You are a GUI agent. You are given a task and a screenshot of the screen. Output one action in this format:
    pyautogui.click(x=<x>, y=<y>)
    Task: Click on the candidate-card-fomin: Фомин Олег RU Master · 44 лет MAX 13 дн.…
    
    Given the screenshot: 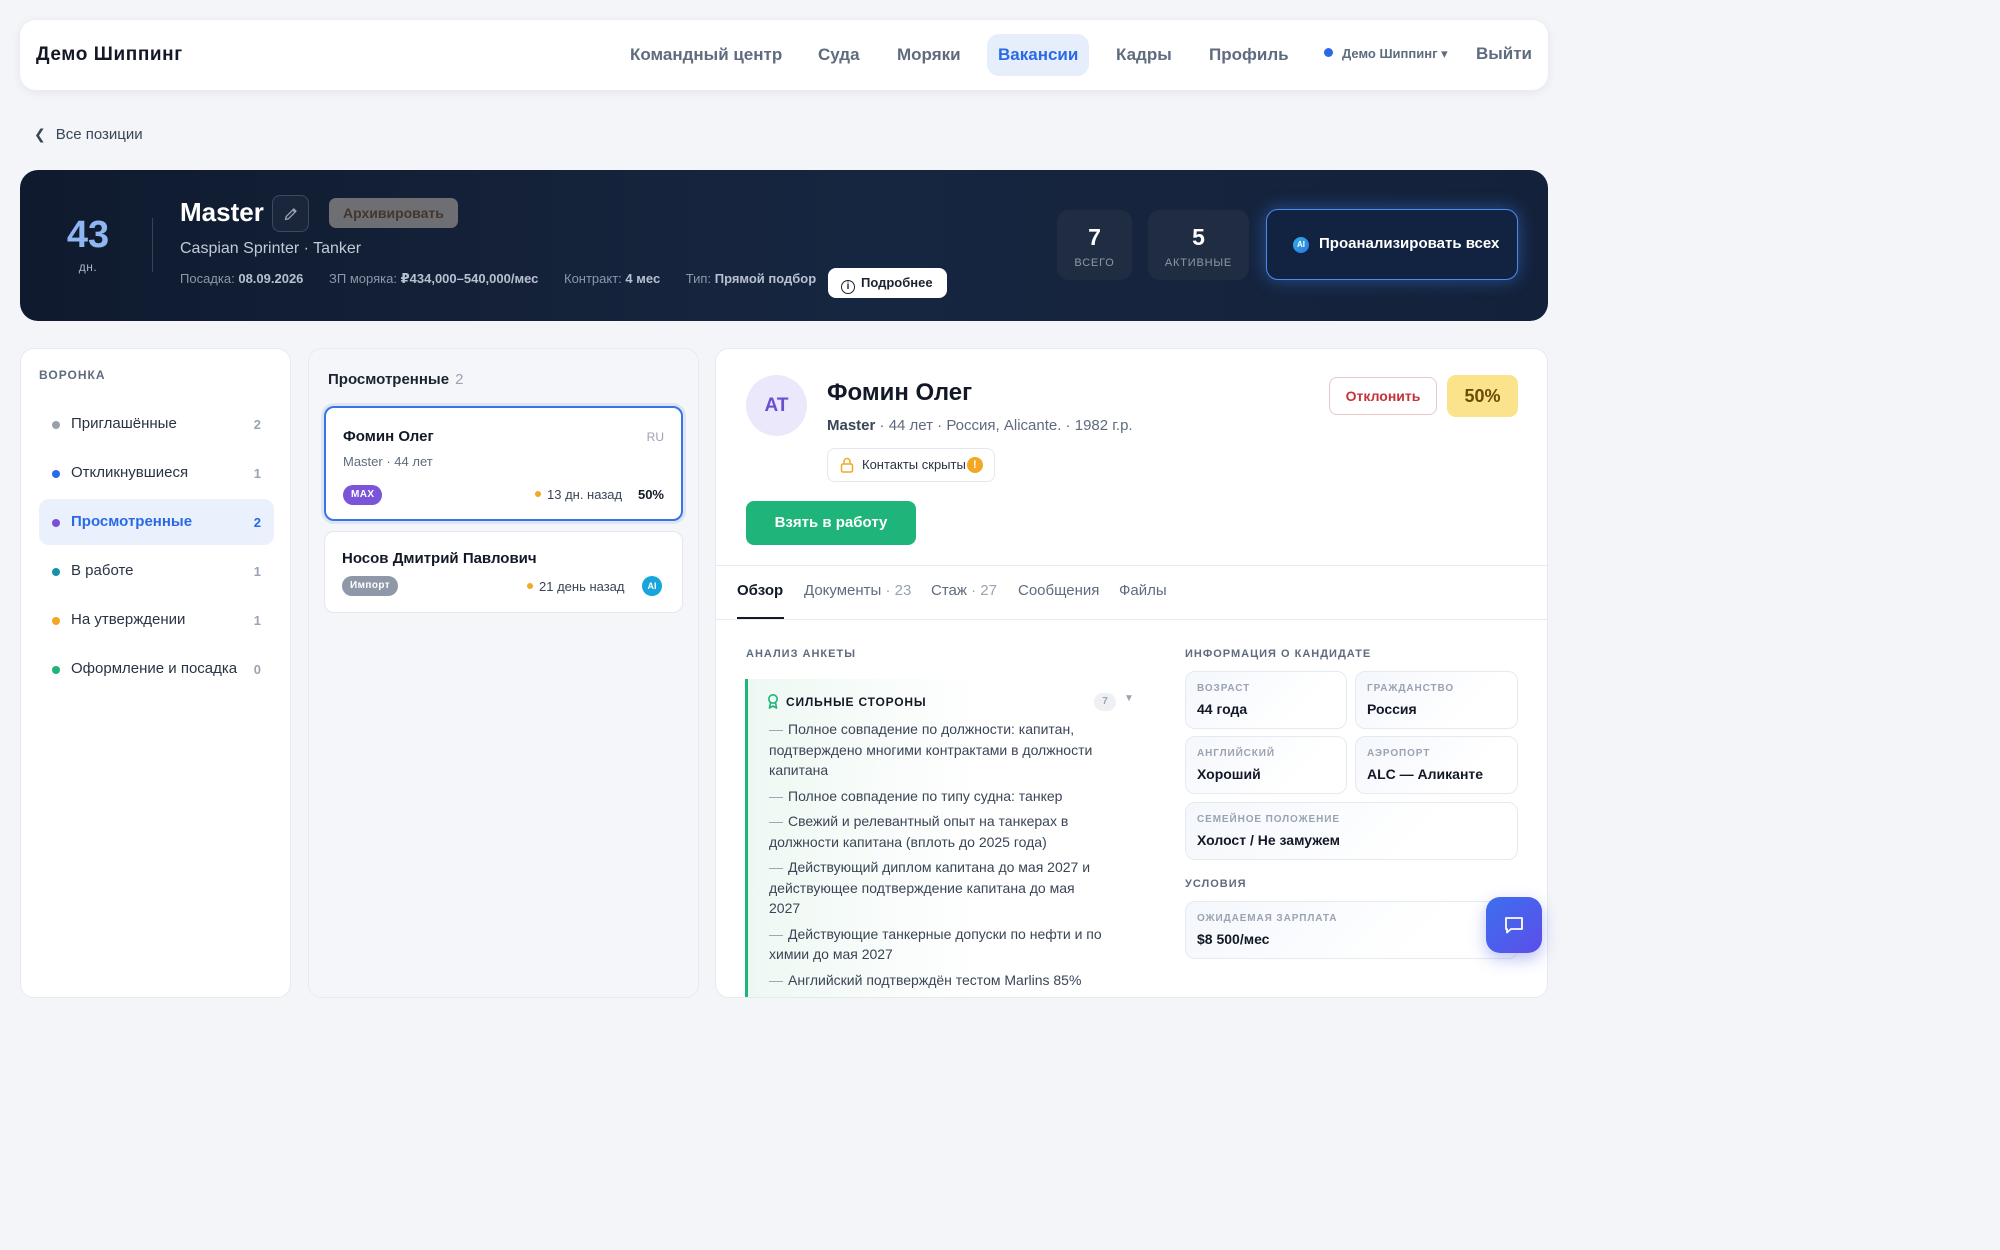 What is the action you would take?
    pyautogui.click(x=503, y=463)
    